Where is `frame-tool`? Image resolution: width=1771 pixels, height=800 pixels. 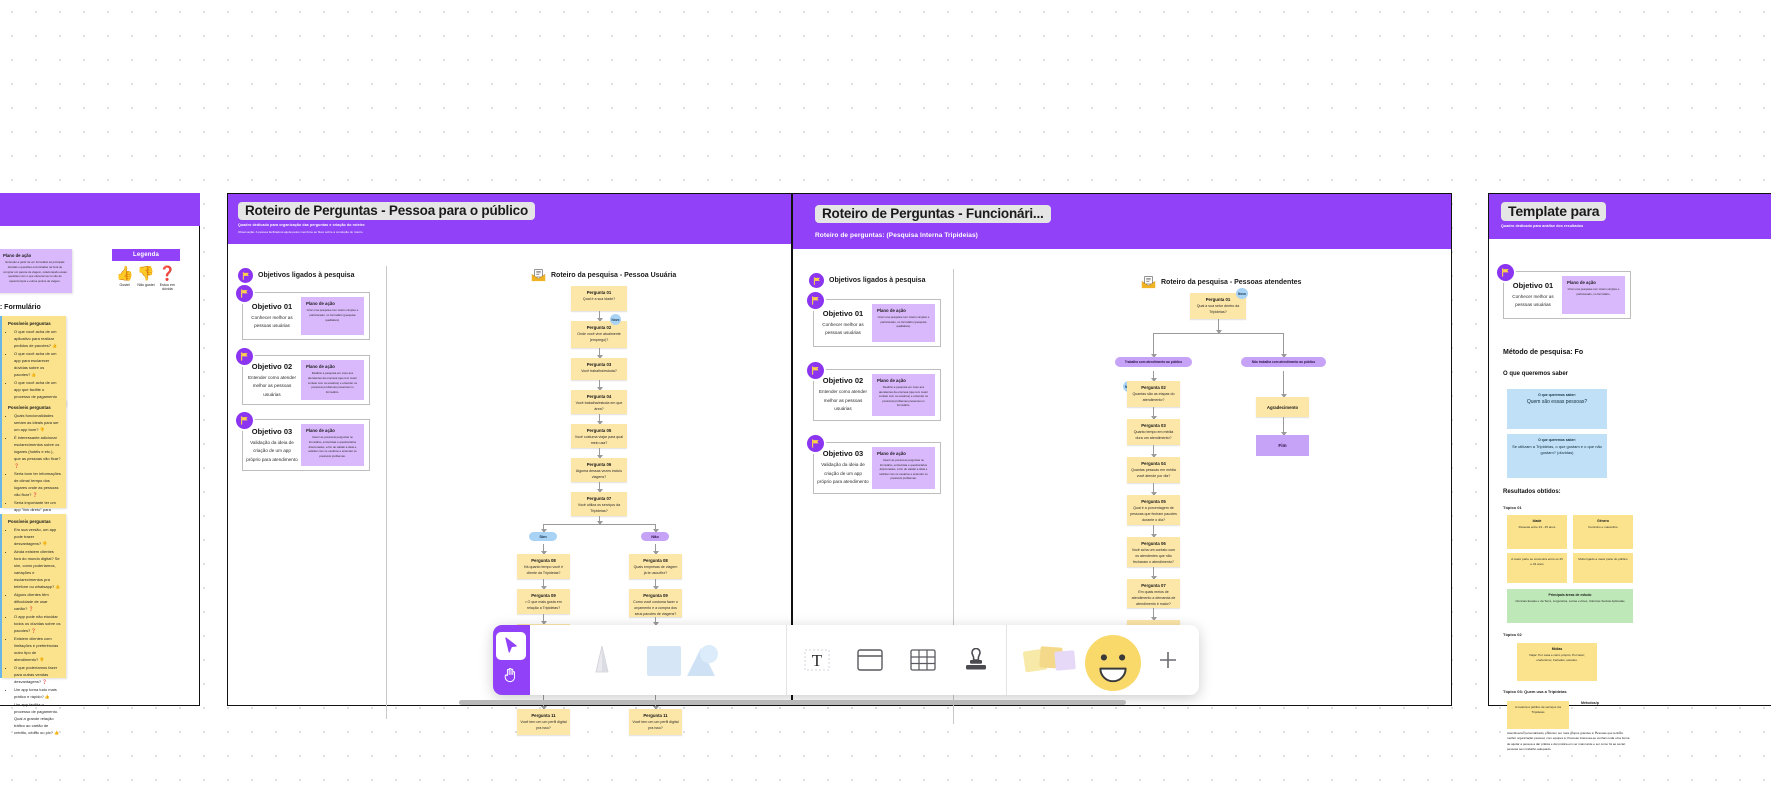
frame-tool is located at coordinates (869, 660).